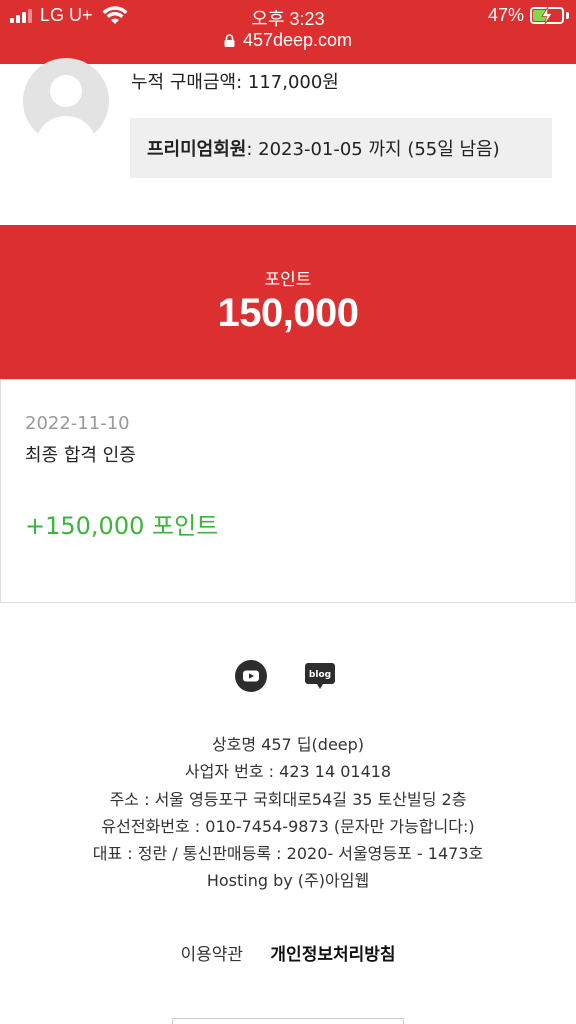  Describe the element at coordinates (288, 881) in the screenshot. I see `info-line-hosting: Hosting by (주)아임웹` at that location.